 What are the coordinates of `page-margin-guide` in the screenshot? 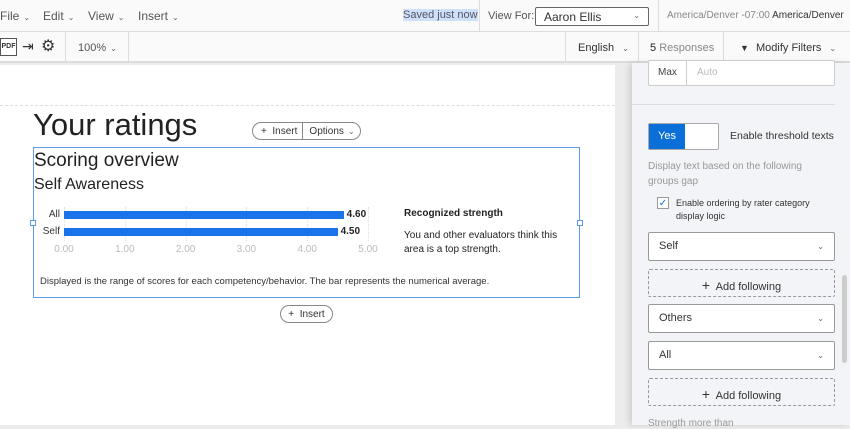 It's located at (307, 105).